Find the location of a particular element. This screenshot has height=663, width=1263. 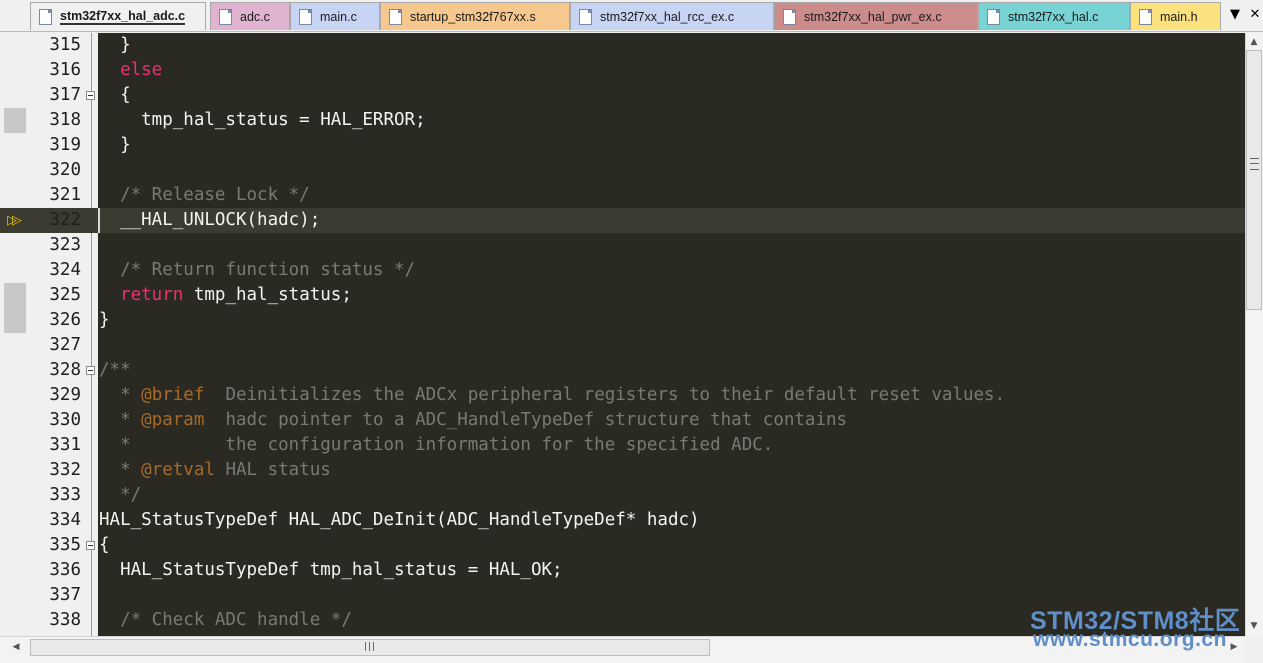

code-token-tag: @brief is located at coordinates (173, 395).